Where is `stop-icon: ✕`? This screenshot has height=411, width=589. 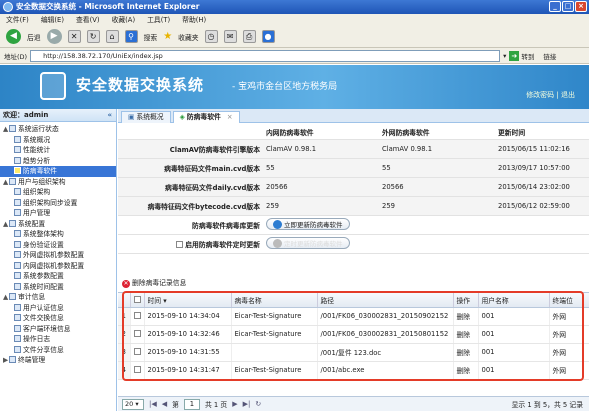
stop-icon: ✕ is located at coordinates (74, 36).